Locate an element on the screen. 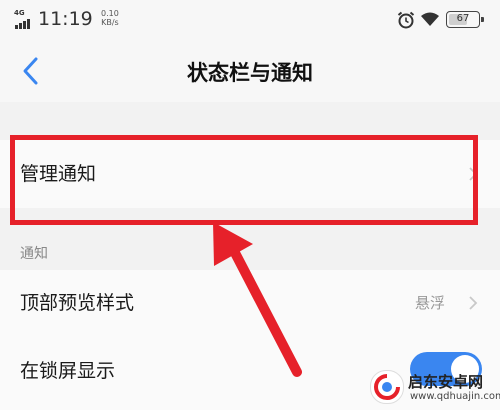  watermark-url: www.qdhuajin.com is located at coordinates (455, 396).